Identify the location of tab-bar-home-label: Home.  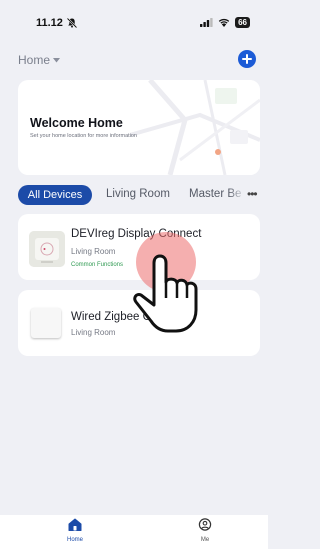
(74, 540).